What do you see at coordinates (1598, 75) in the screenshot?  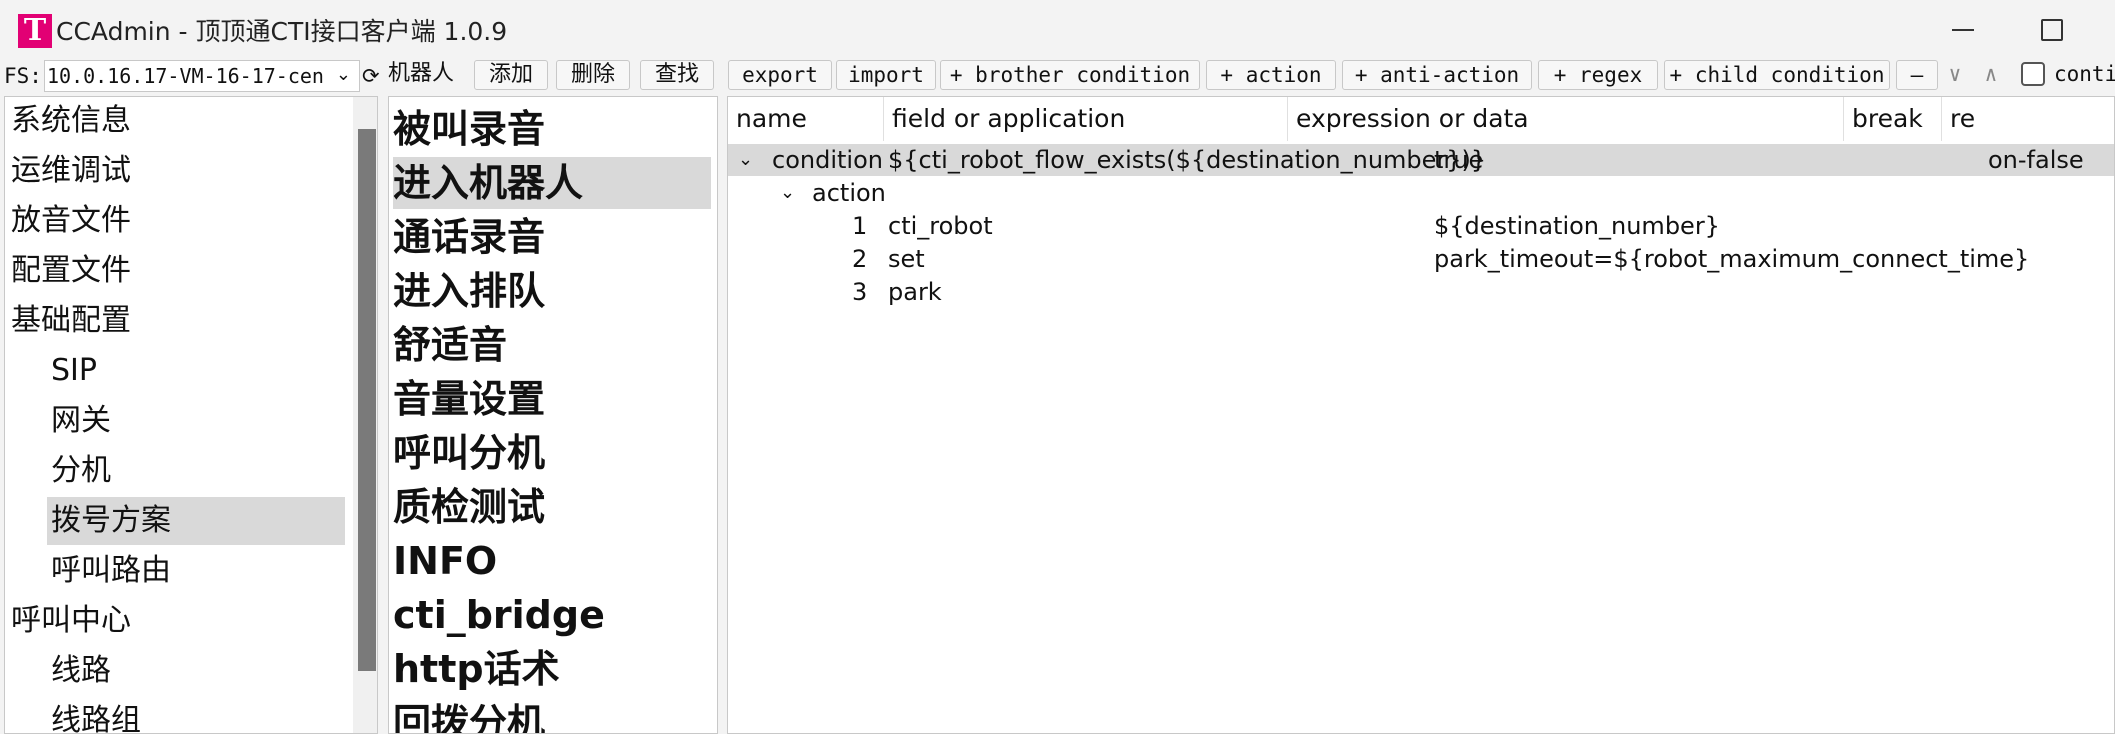 I see `add-regex-button: + regex` at bounding box center [1598, 75].